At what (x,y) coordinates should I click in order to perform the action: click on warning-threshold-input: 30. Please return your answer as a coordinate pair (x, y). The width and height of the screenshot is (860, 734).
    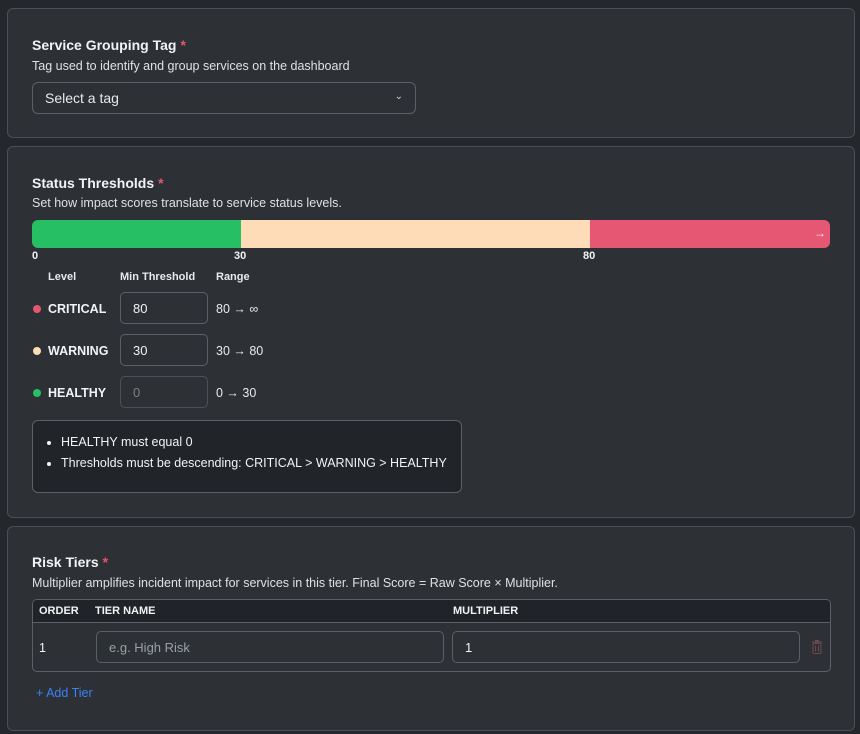
    Looking at the image, I should click on (164, 350).